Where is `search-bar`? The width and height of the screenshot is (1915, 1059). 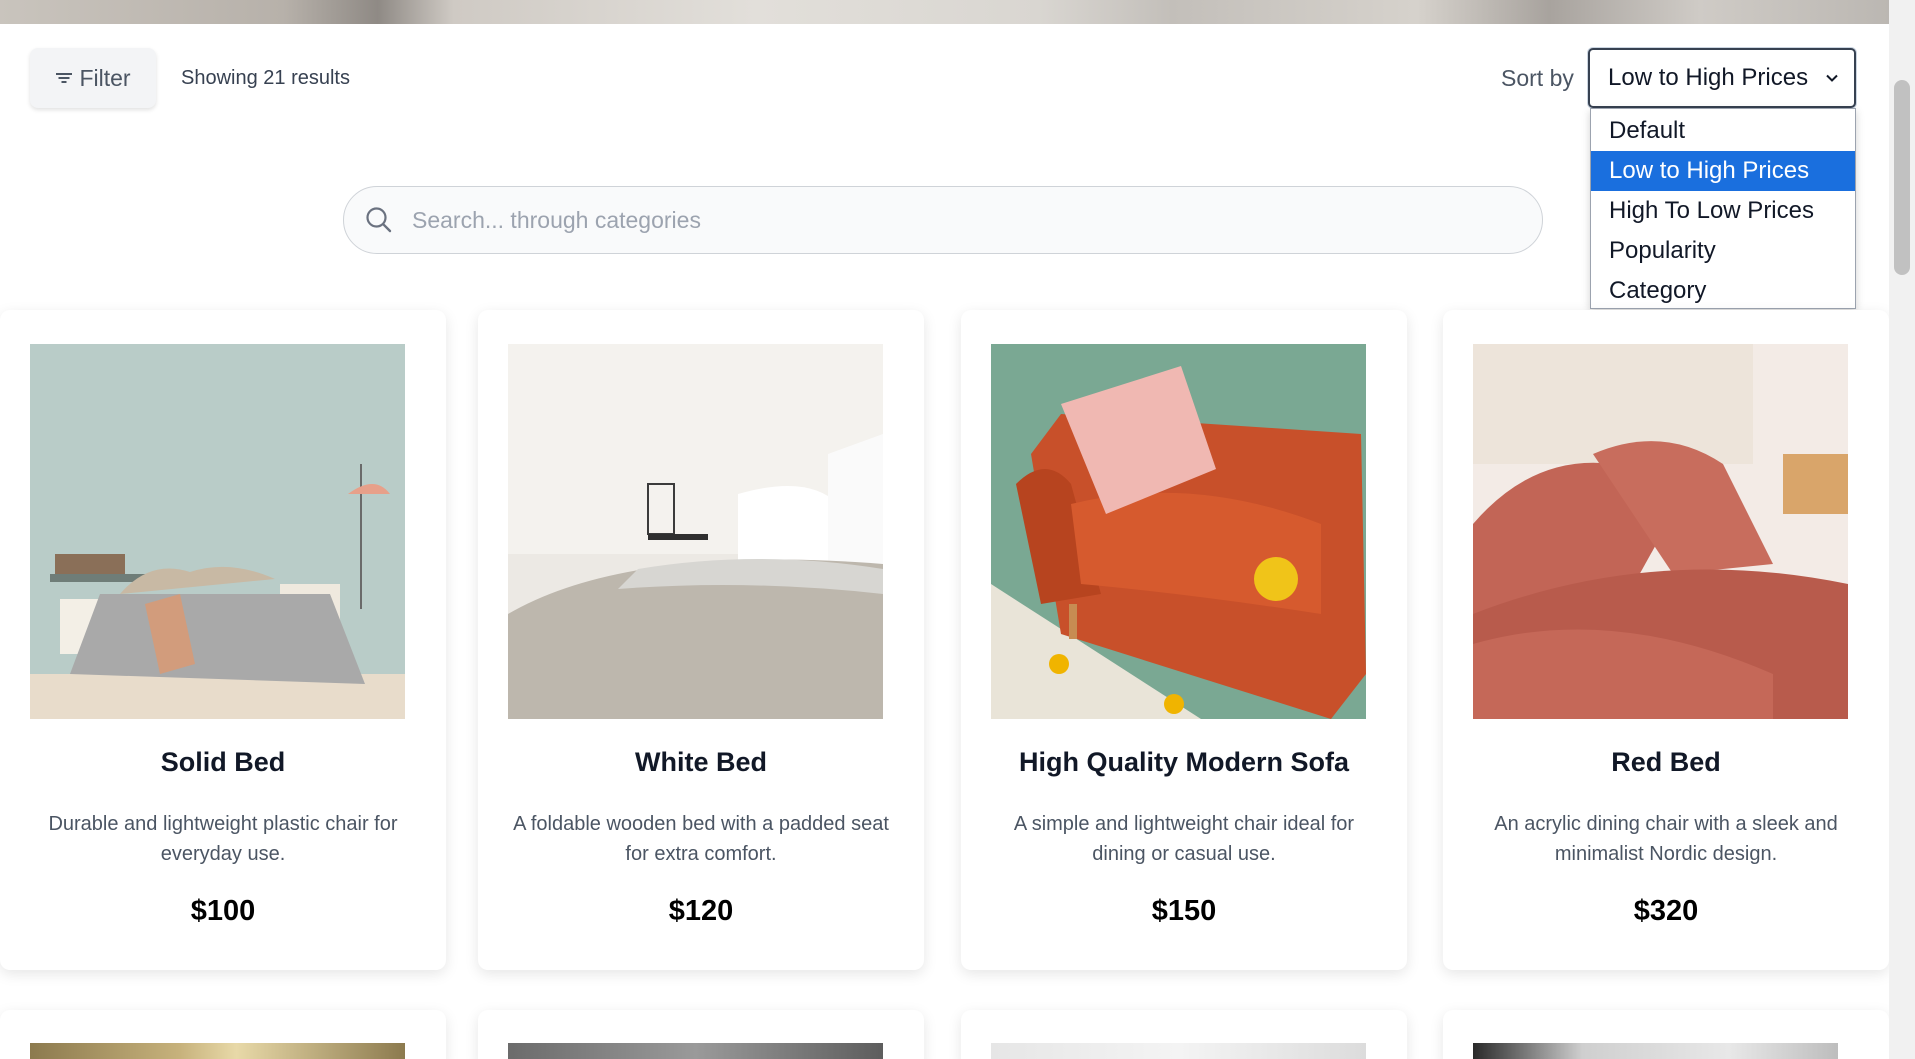
search-bar is located at coordinates (943, 220).